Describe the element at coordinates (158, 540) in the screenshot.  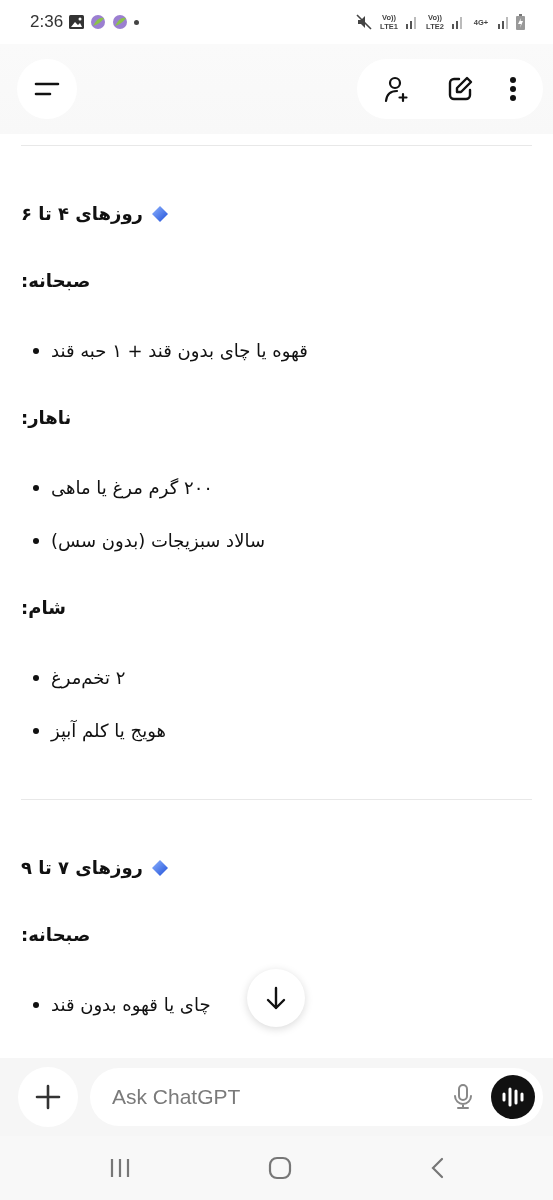
I see `list-item: سالاد سبزیجات (بدون سس)` at that location.